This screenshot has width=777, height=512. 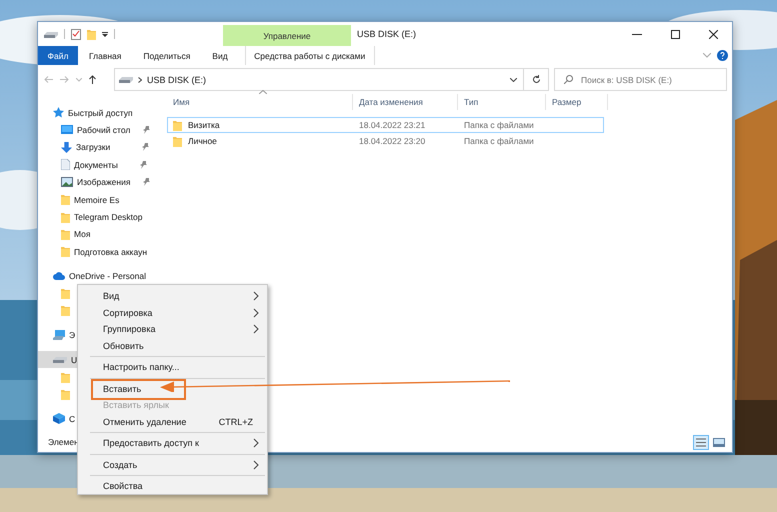 I want to click on file-name: Визитка, so click(x=204, y=125).